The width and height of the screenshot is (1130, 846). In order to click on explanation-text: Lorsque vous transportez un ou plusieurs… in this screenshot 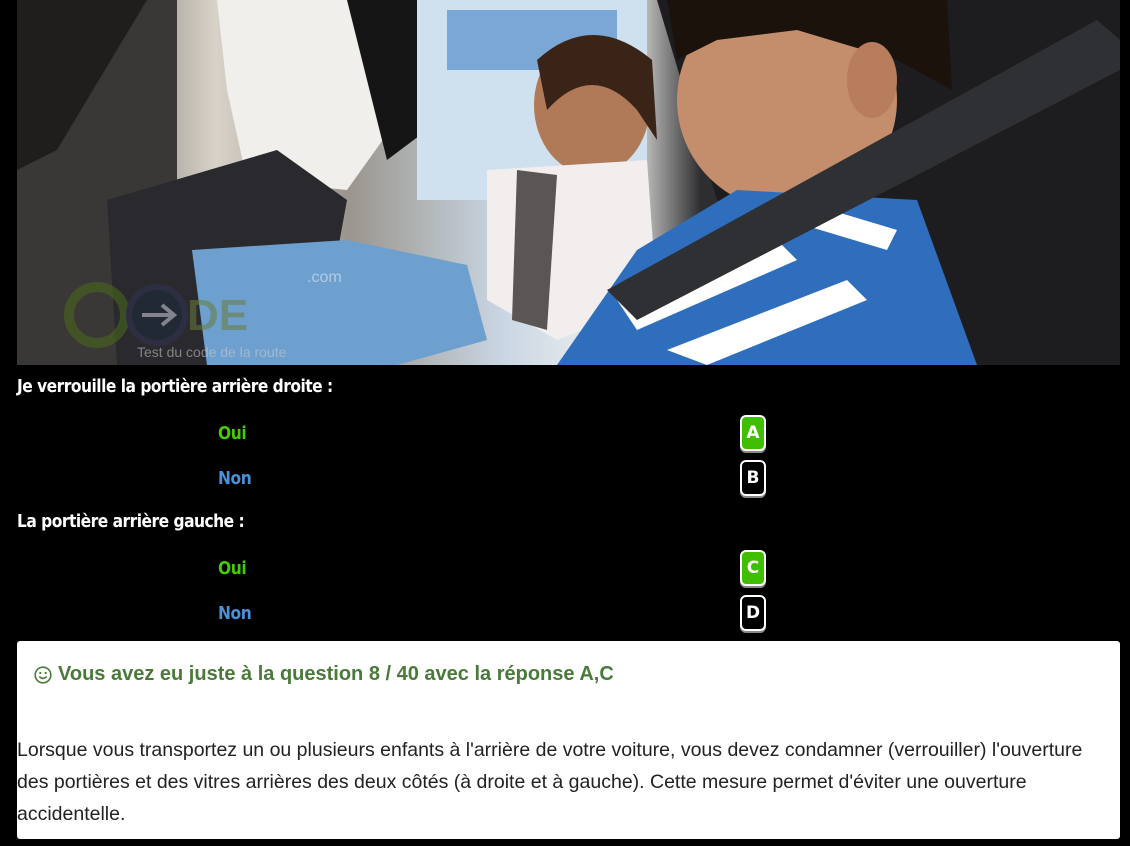, I will do `click(550, 782)`.